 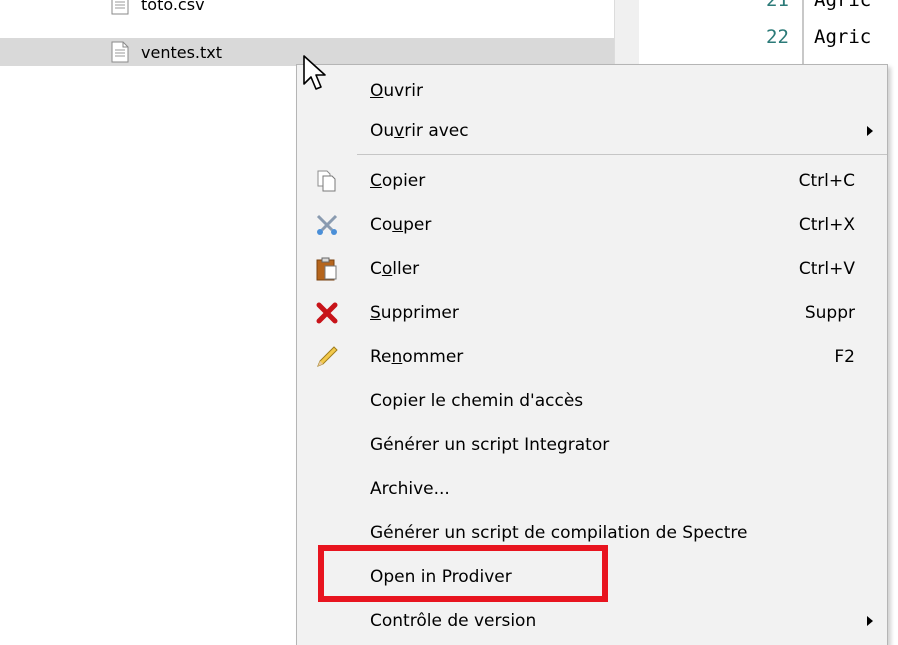 I want to click on scissors-icon, so click(x=327, y=225).